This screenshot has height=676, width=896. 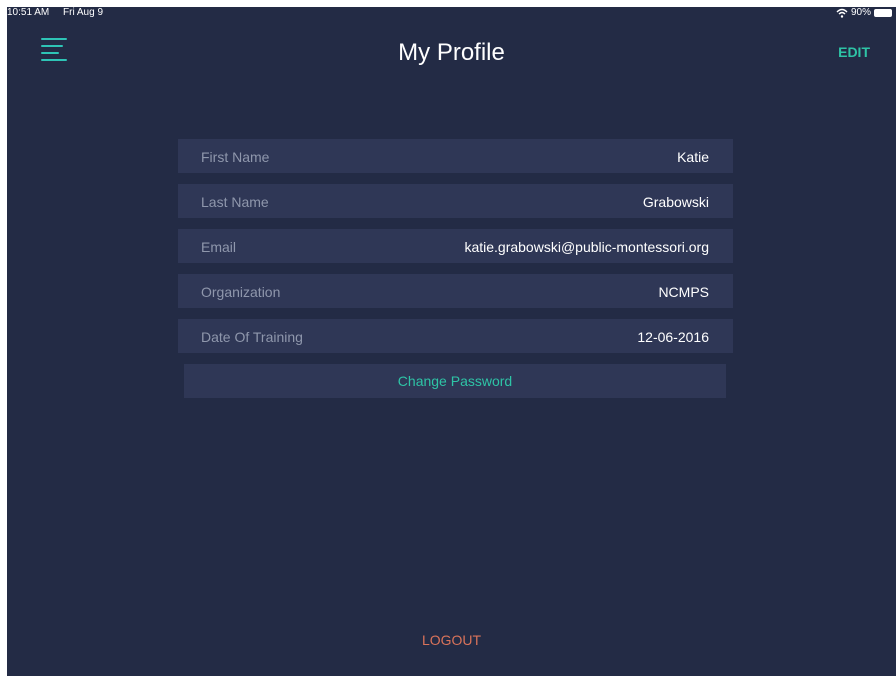 What do you see at coordinates (842, 13) in the screenshot?
I see `wifi-icon` at bounding box center [842, 13].